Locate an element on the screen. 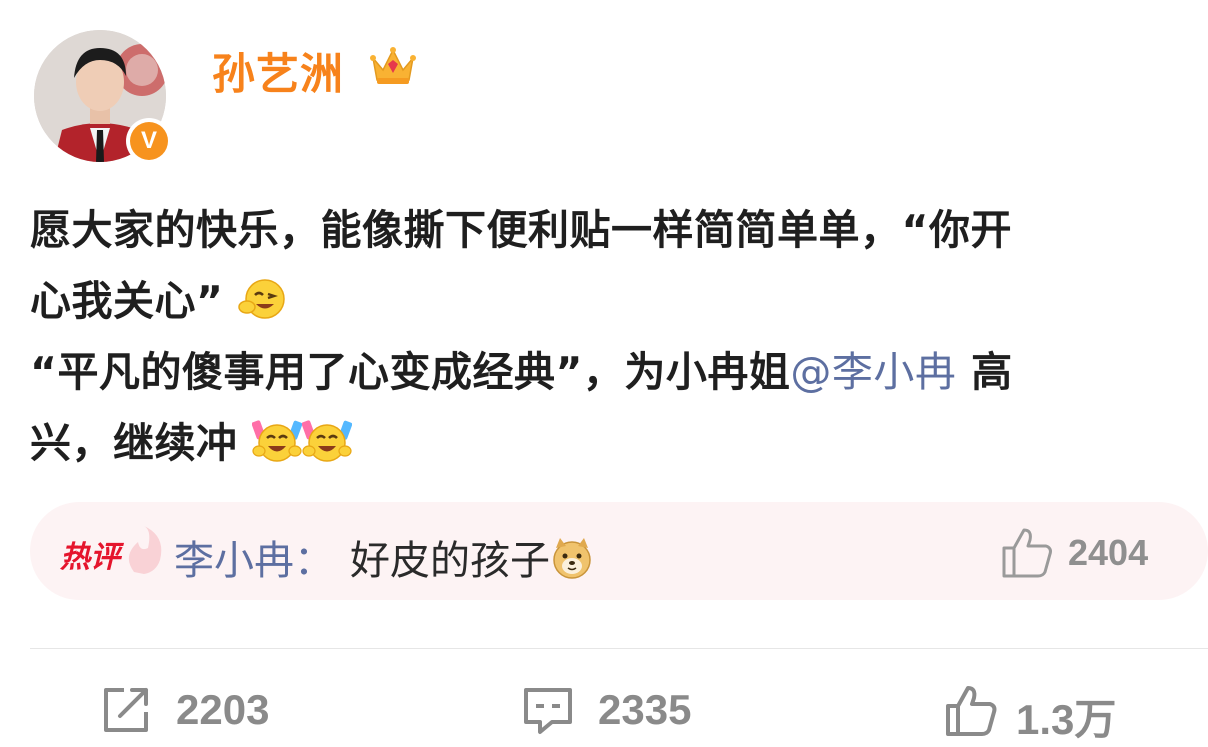 This screenshot has width=1208, height=747. hot-comment-badge: 热评 is located at coordinates (115, 551).